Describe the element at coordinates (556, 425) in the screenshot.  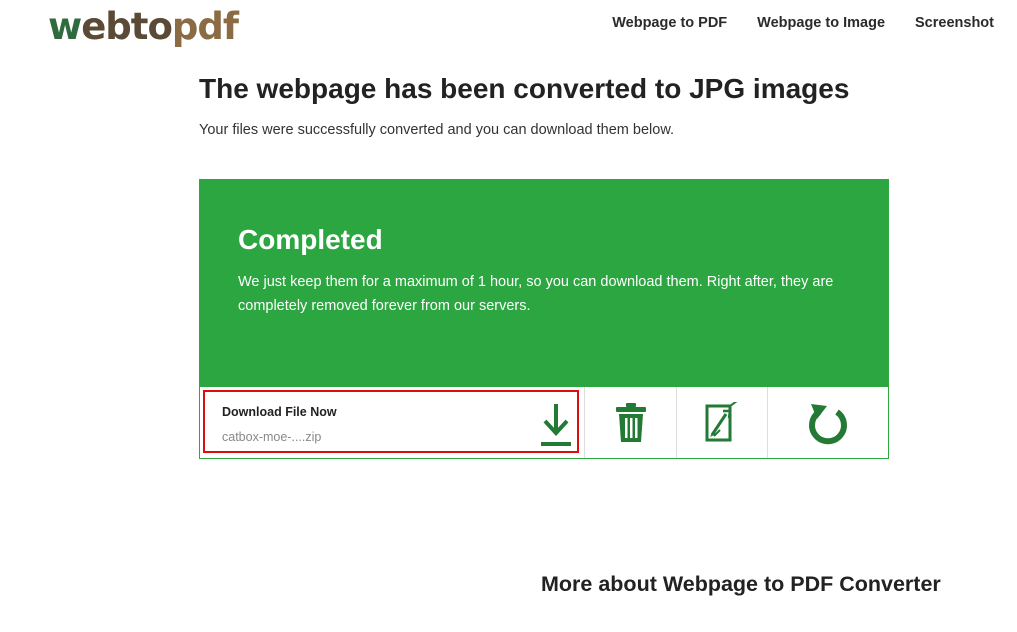
I see `download-icon` at that location.